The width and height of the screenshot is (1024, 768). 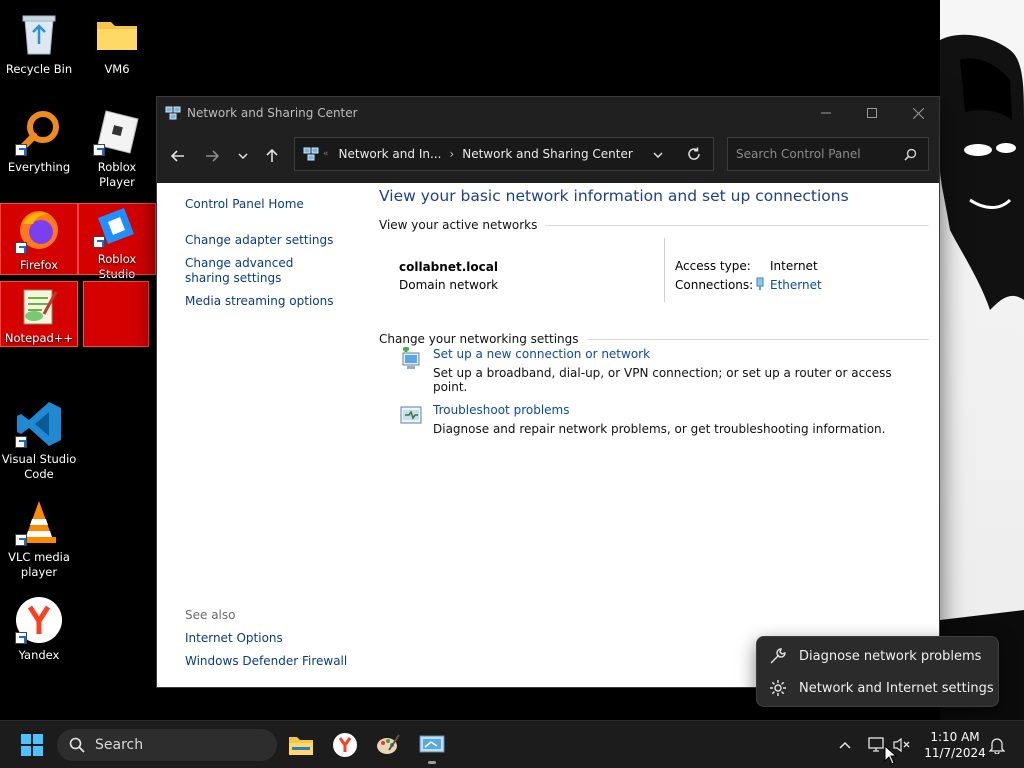 I want to click on desktop-icon-label: VM6, so click(x=117, y=69).